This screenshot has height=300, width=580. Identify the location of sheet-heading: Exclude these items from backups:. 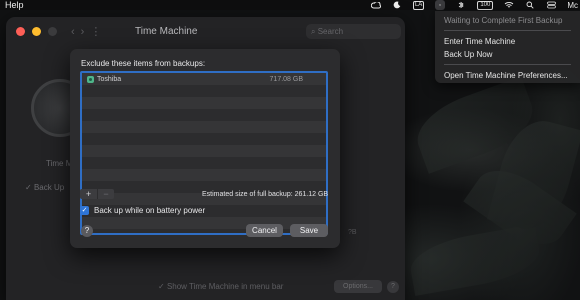
(143, 63).